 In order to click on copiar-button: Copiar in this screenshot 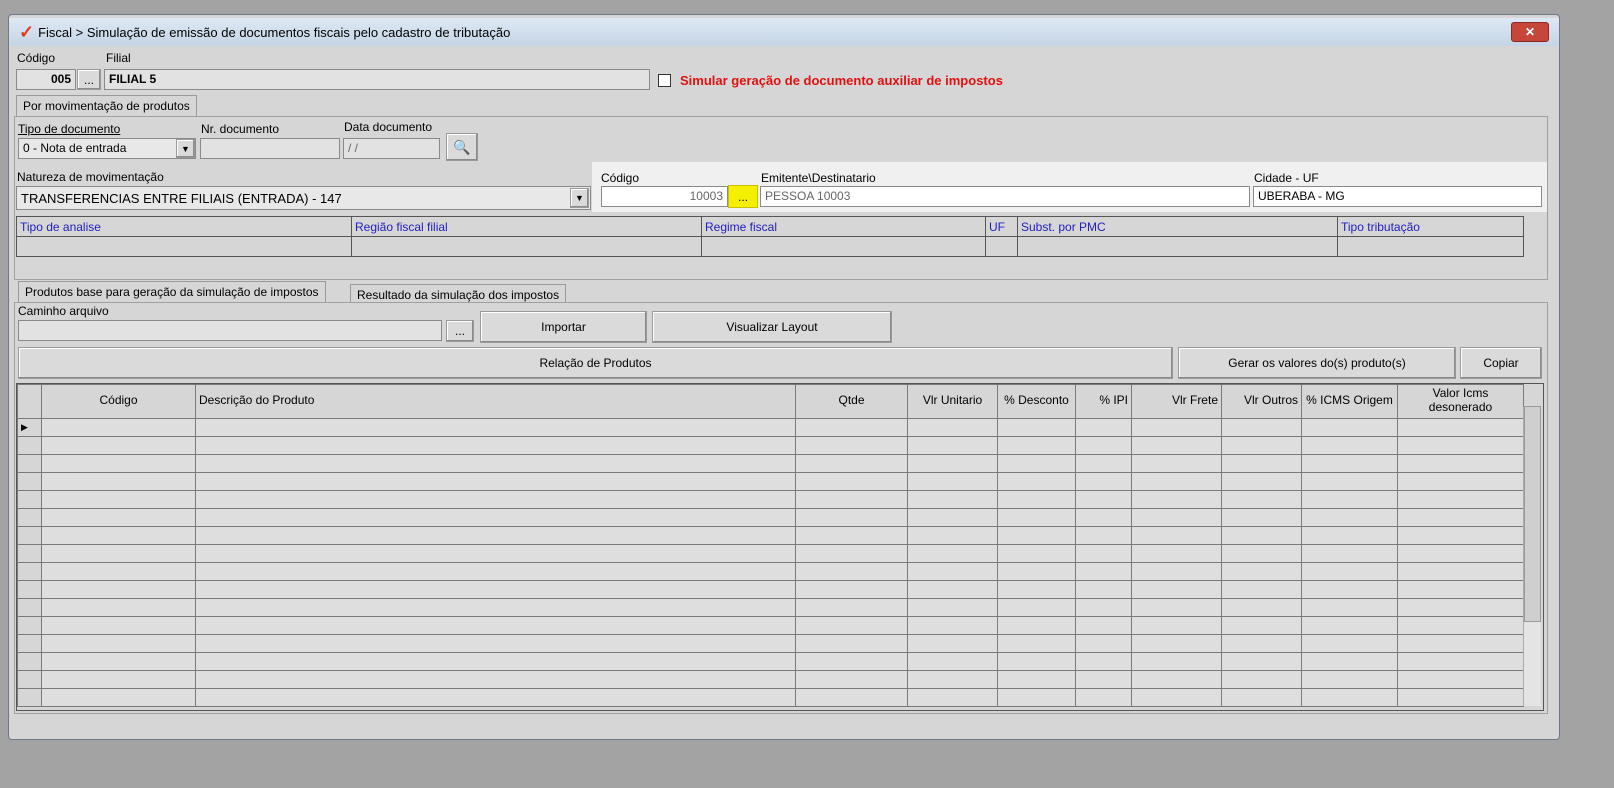, I will do `click(1501, 363)`.